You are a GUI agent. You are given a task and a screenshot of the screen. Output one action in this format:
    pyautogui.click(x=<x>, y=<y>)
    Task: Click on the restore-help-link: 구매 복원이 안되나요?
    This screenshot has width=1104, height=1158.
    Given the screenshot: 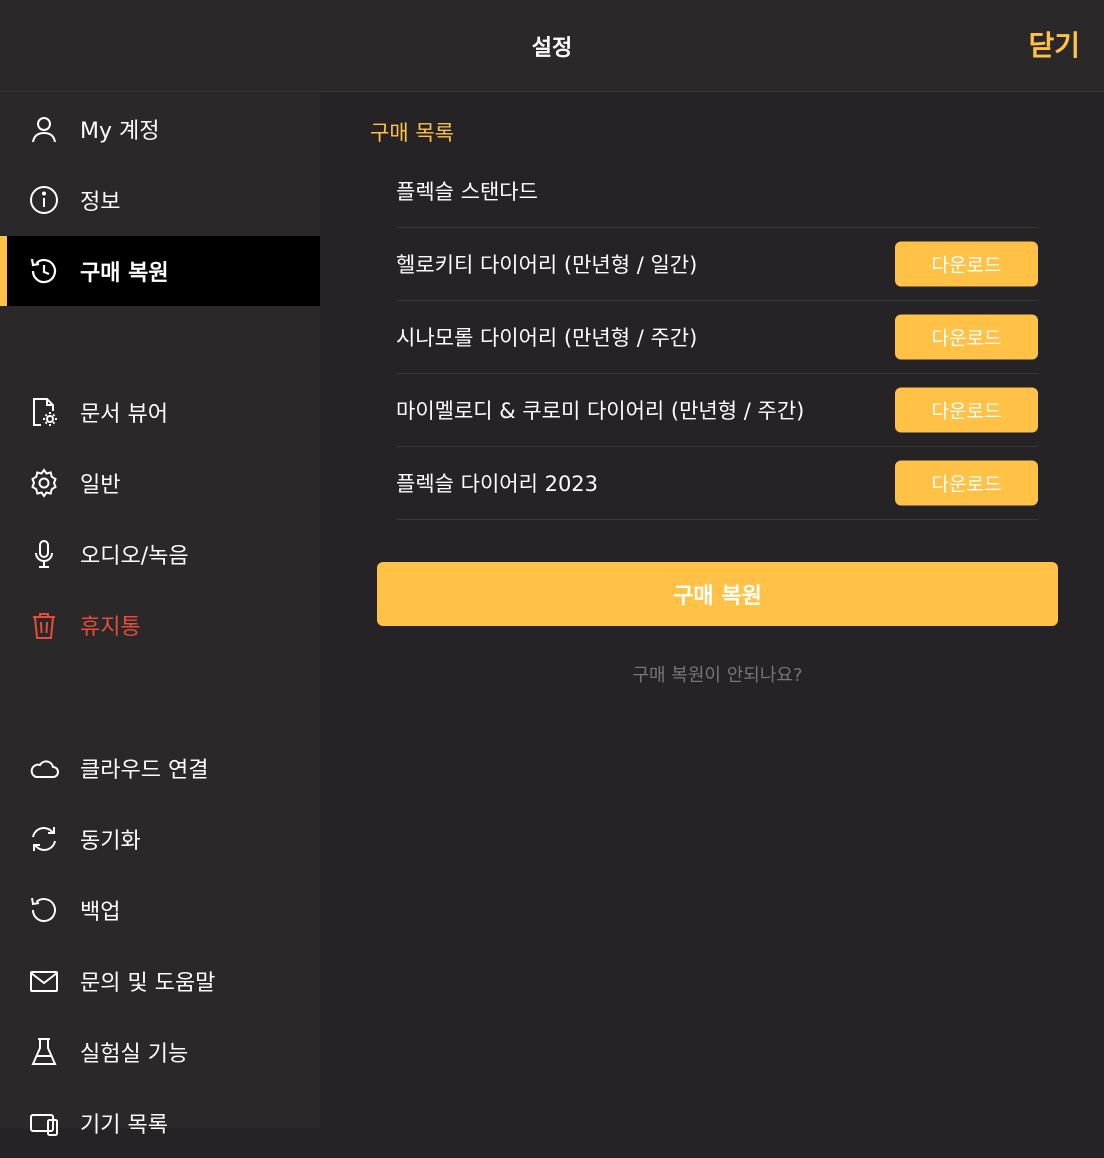 What is the action you would take?
    pyautogui.click(x=717, y=674)
    